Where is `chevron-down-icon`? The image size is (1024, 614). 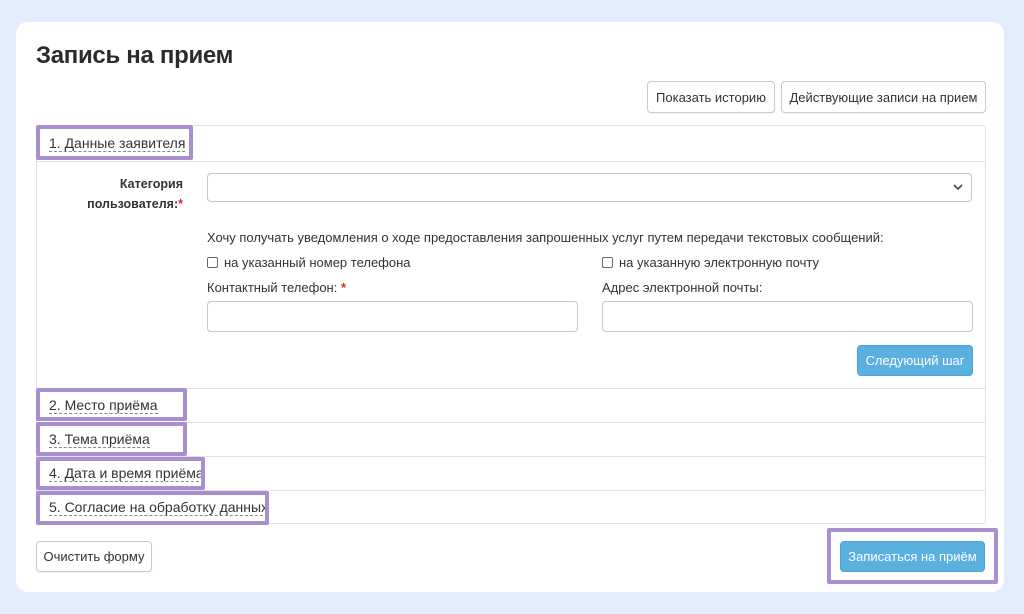 chevron-down-icon is located at coordinates (958, 187).